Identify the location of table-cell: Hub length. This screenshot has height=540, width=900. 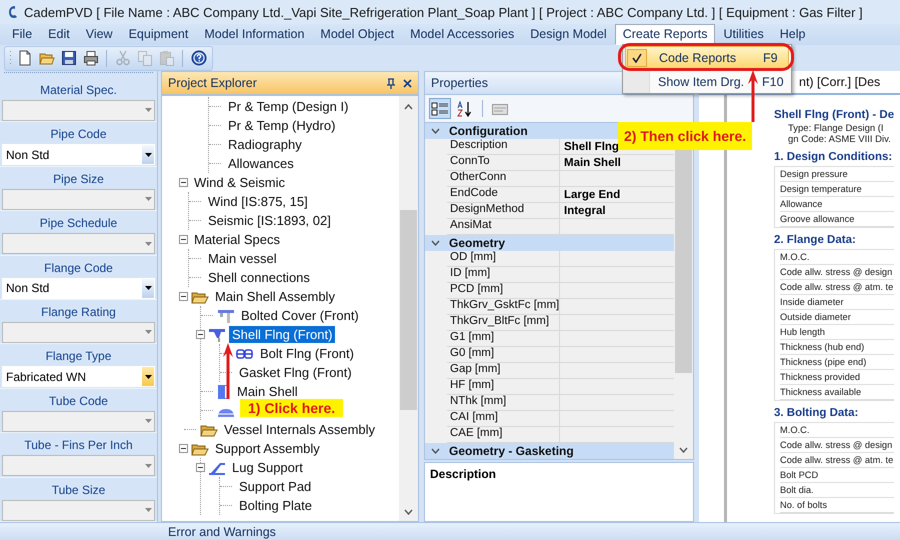
(837, 332).